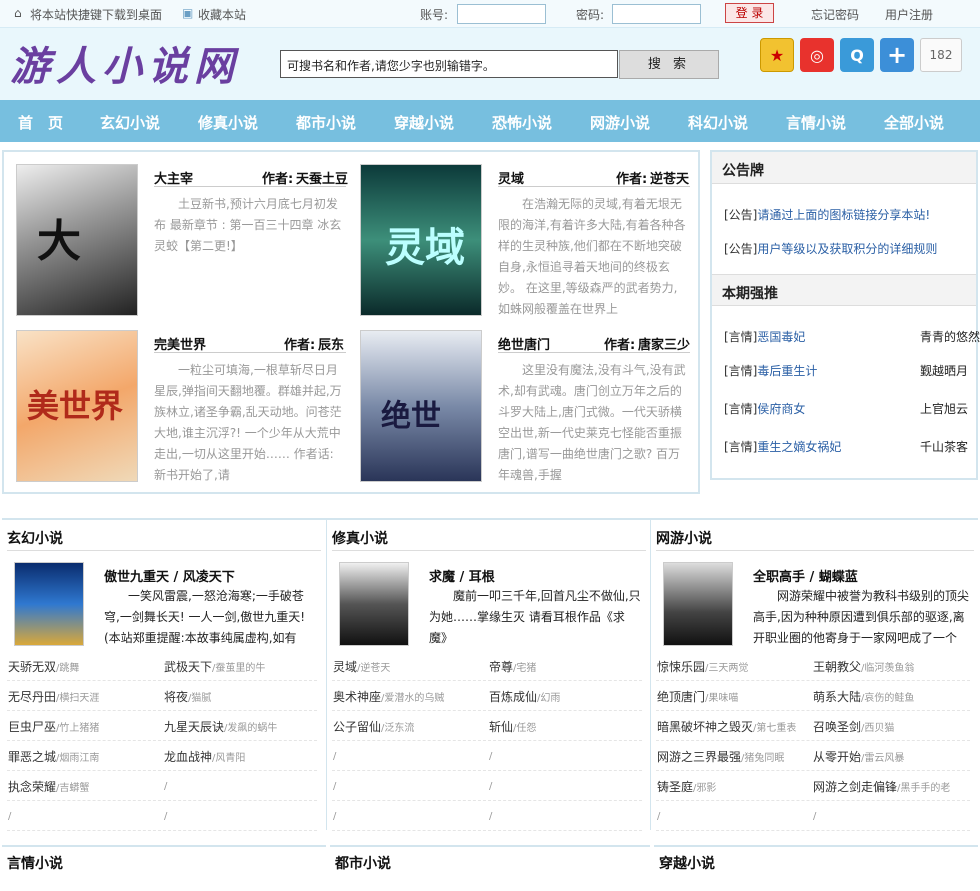 Image resolution: width=980 pixels, height=891 pixels. Describe the element at coordinates (781, 337) in the screenshot. I see `recommend-title-link: 恶国毒妃` at that location.